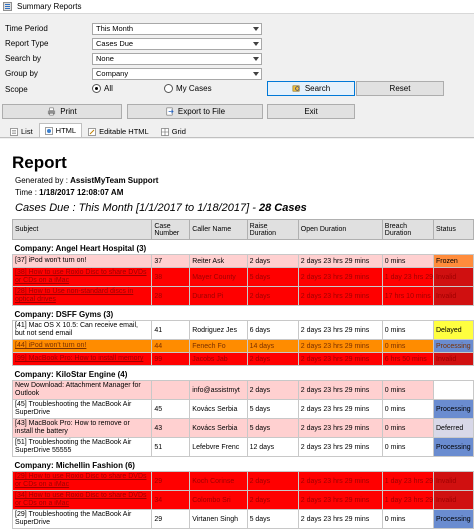  Describe the element at coordinates (218, 390) in the screenshot. I see `caller-name: info@assistmyt` at that location.